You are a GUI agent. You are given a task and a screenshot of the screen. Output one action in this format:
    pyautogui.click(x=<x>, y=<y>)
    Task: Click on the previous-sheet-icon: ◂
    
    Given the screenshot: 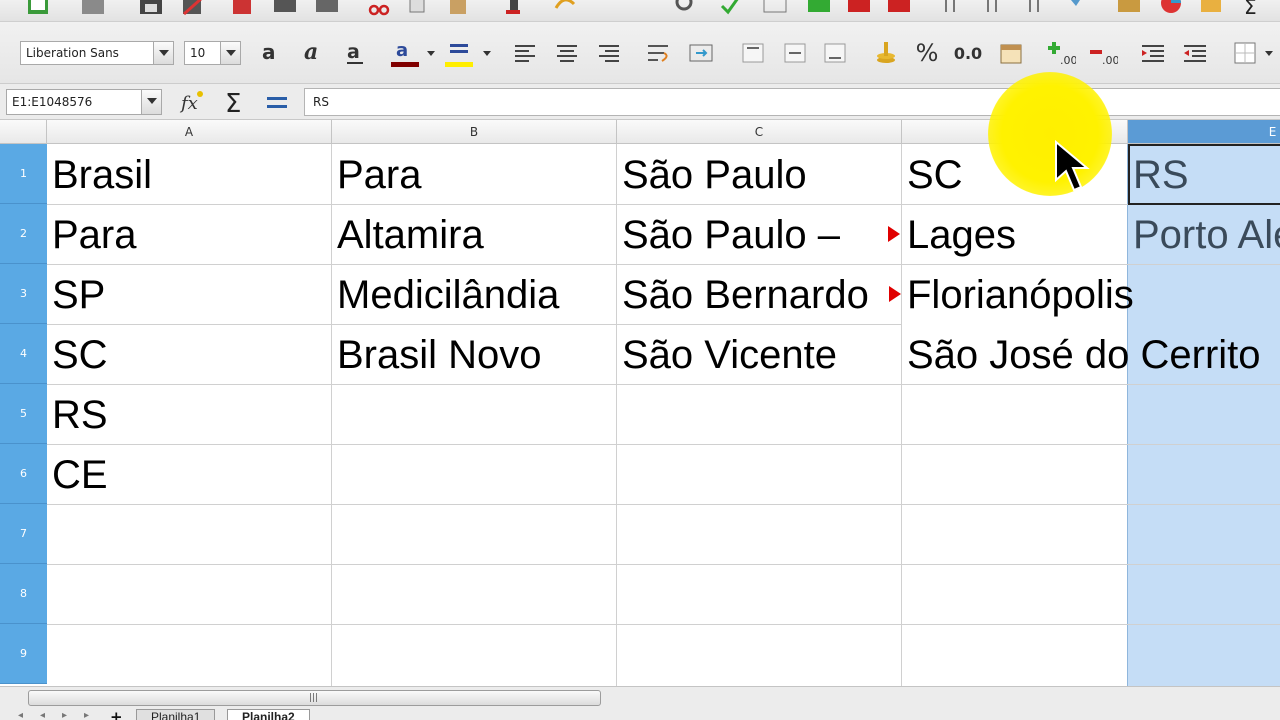 What is the action you would take?
    pyautogui.click(x=42, y=715)
    